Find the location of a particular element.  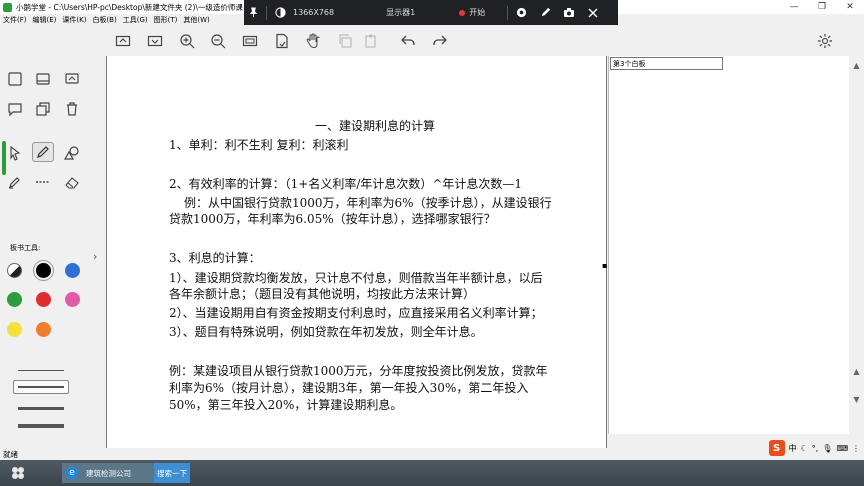

comment-icon is located at coordinates (15, 109).